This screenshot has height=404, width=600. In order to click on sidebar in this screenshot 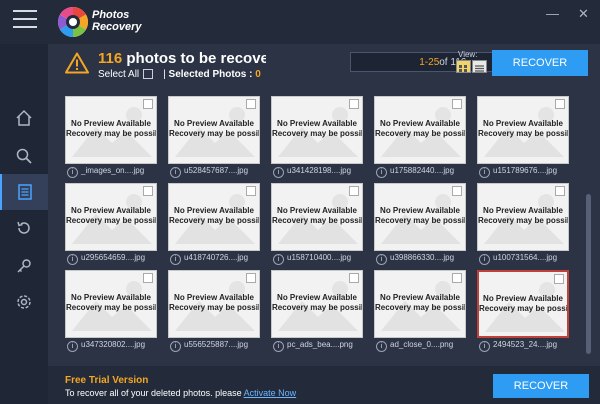, I will do `click(24, 224)`.